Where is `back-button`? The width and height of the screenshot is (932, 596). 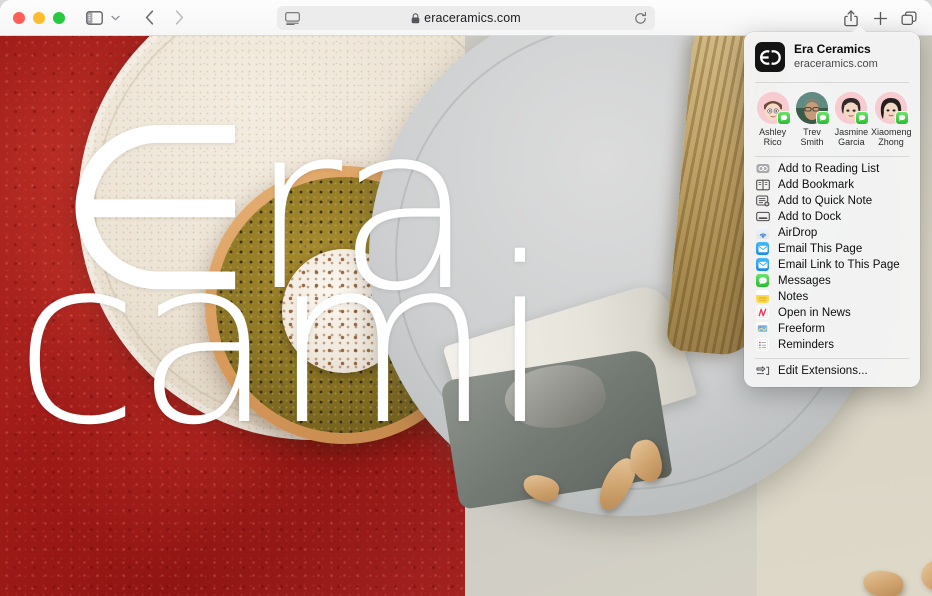
back-button is located at coordinates (149, 18).